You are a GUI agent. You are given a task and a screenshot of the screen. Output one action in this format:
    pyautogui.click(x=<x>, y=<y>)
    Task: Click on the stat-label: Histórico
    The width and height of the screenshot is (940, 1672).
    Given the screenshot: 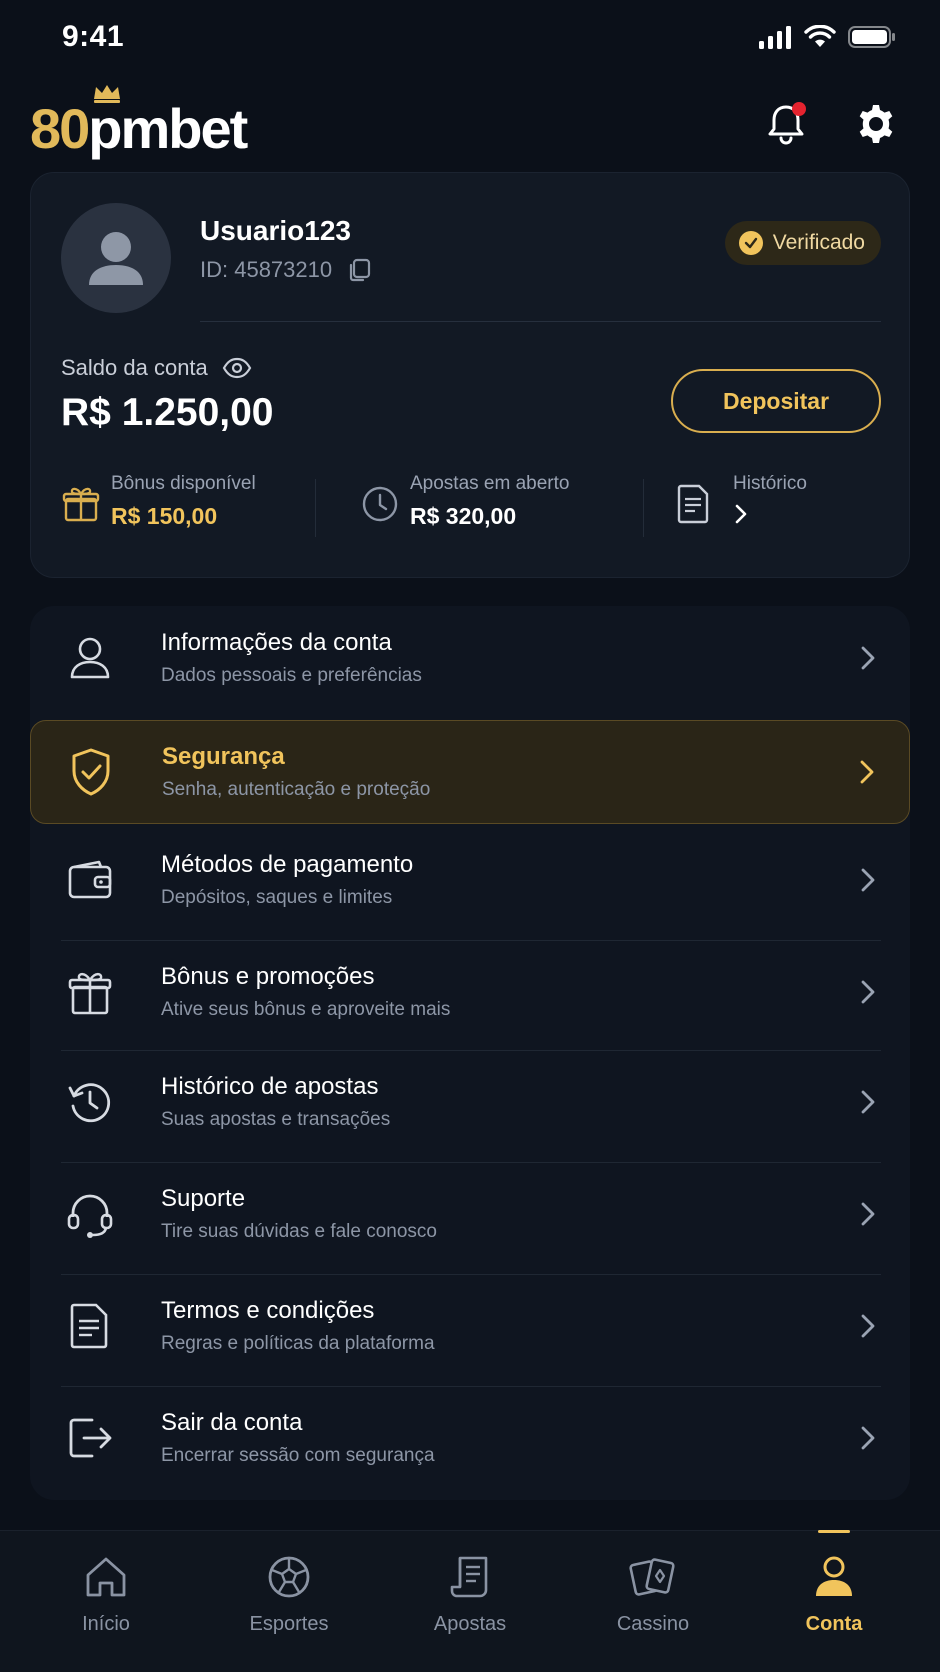 What is the action you would take?
    pyautogui.click(x=770, y=483)
    